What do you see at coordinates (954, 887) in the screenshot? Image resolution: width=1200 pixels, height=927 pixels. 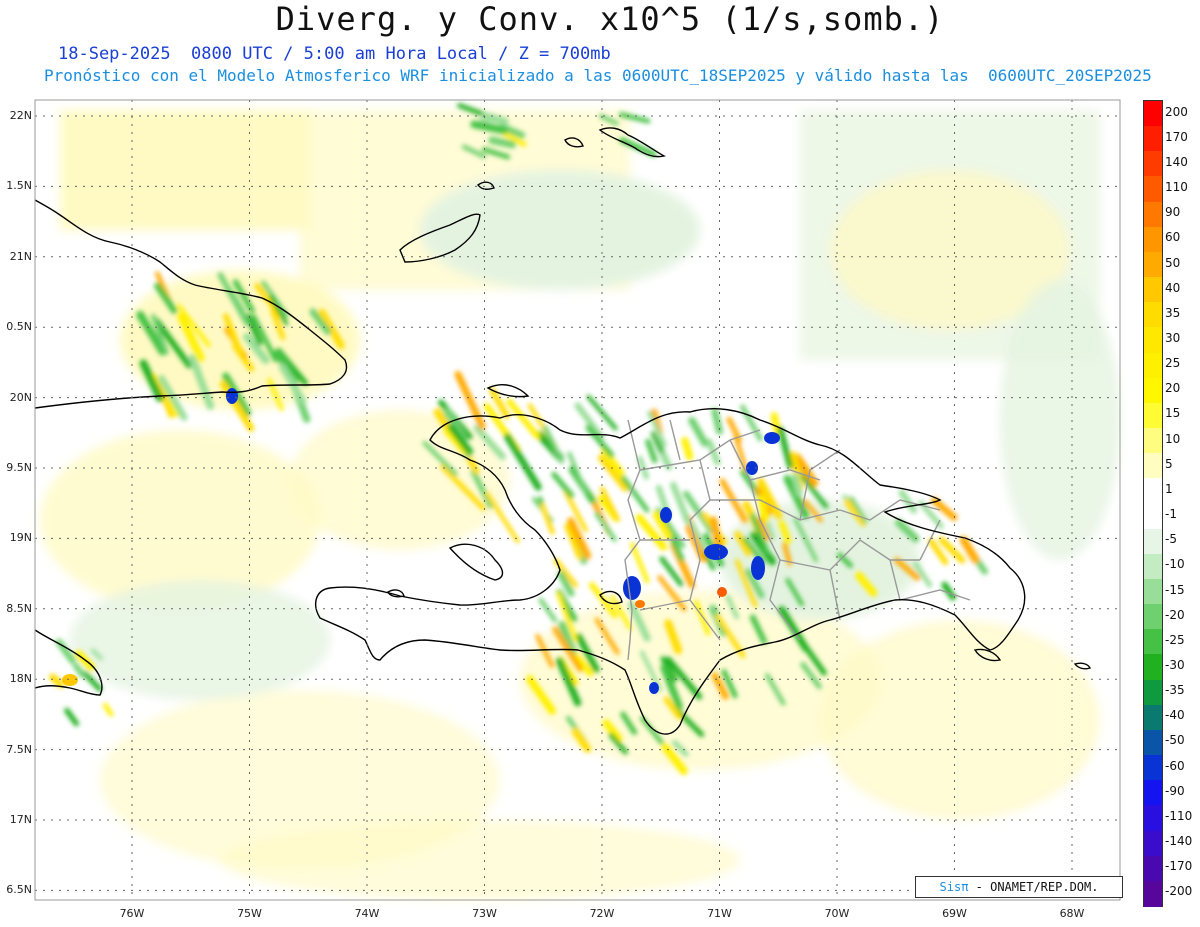 I see `credit-brand: Sisπ` at bounding box center [954, 887].